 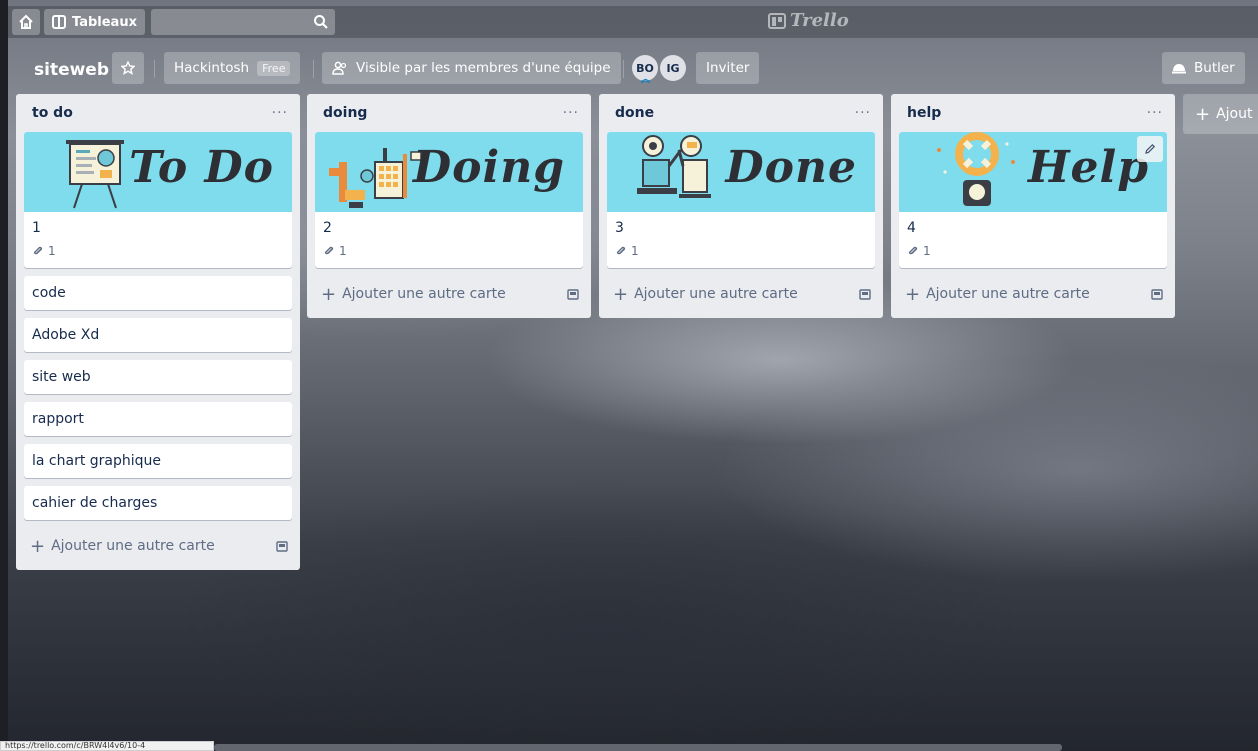 I want to click on cover-card: To Do 1 1, so click(x=158, y=200).